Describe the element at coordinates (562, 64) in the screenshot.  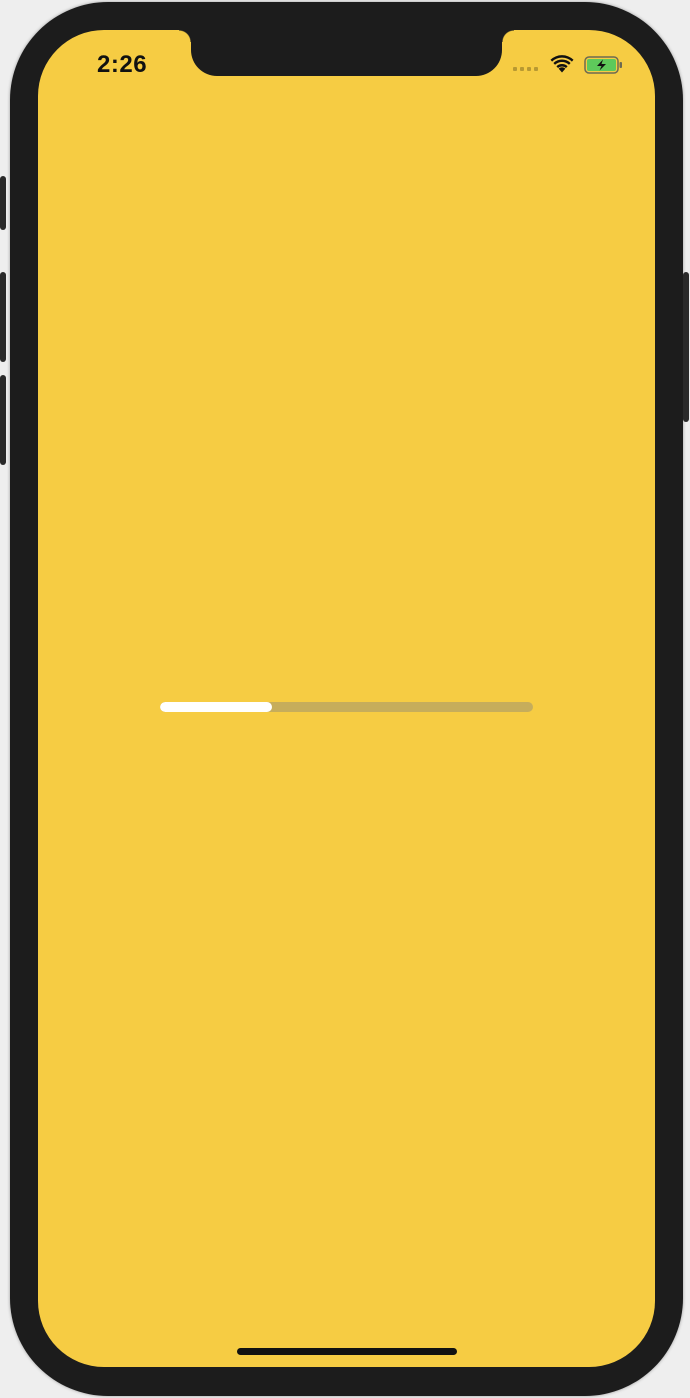
I see `wifi-icon` at that location.